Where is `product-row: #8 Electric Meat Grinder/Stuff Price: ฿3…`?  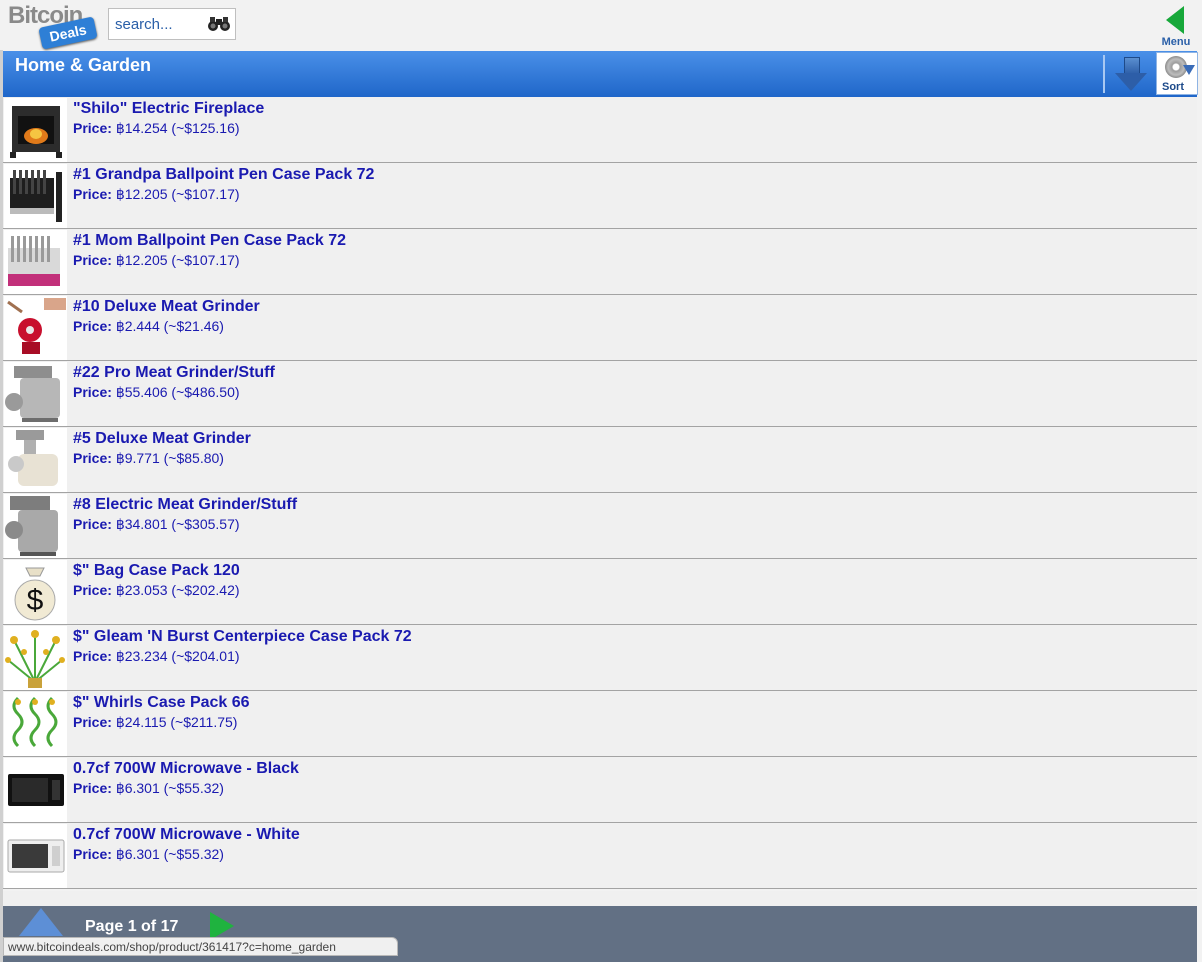 product-row: #8 Electric Meat Grinder/Stuff Price: ฿3… is located at coordinates (600, 526).